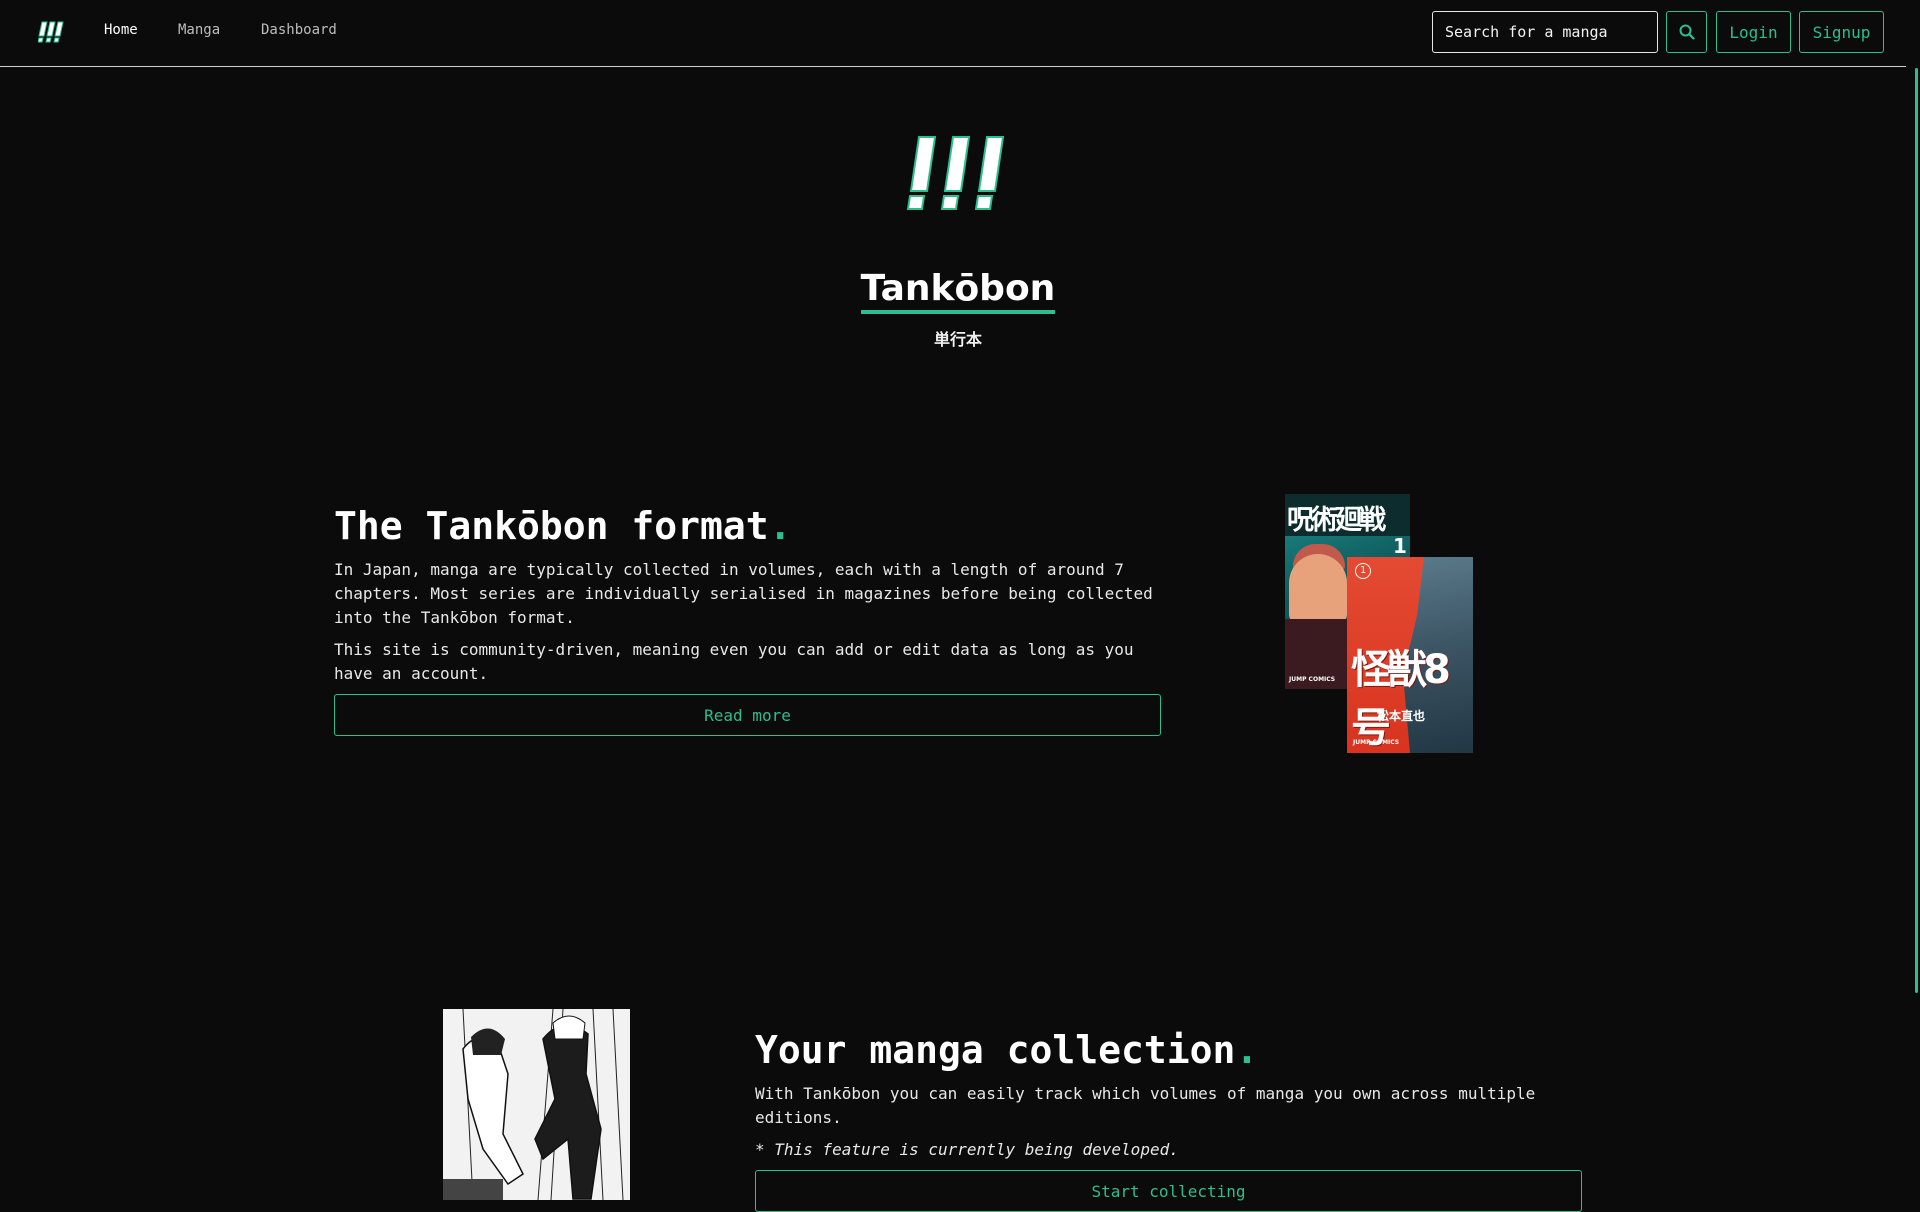 This screenshot has width=1920, height=1212. I want to click on page-scrollbar, so click(1913, 600).